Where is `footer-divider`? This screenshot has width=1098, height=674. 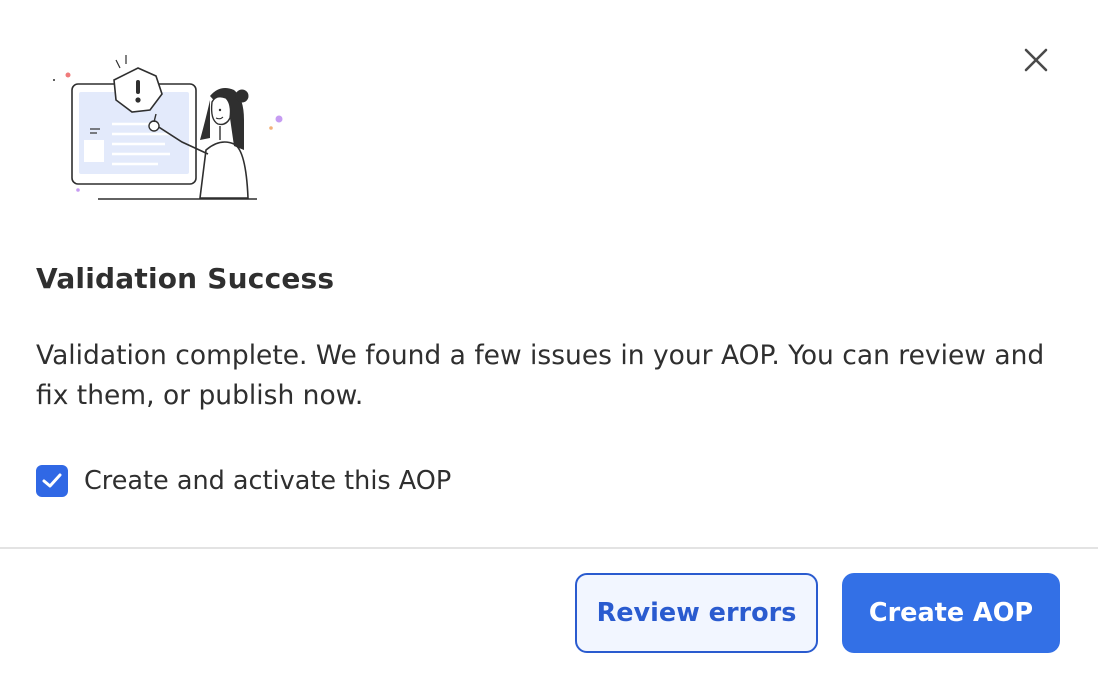
footer-divider is located at coordinates (549, 548).